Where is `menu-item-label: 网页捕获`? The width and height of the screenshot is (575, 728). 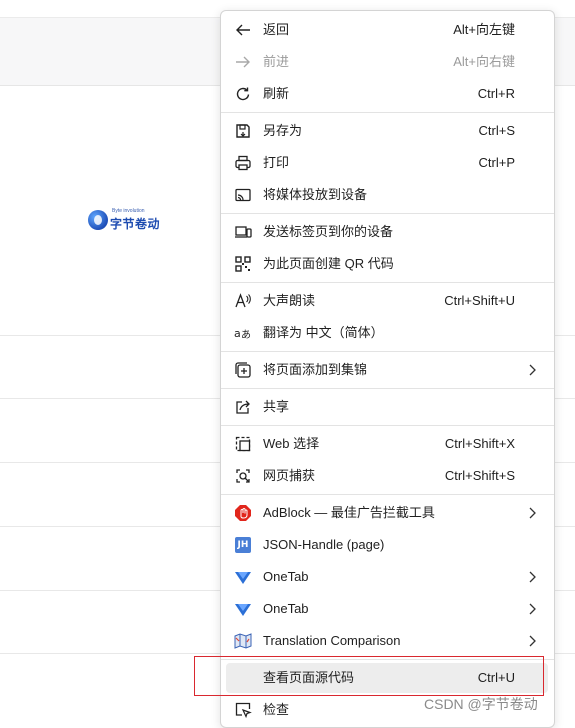
menu-item-label: 网页捕获 is located at coordinates (289, 475).